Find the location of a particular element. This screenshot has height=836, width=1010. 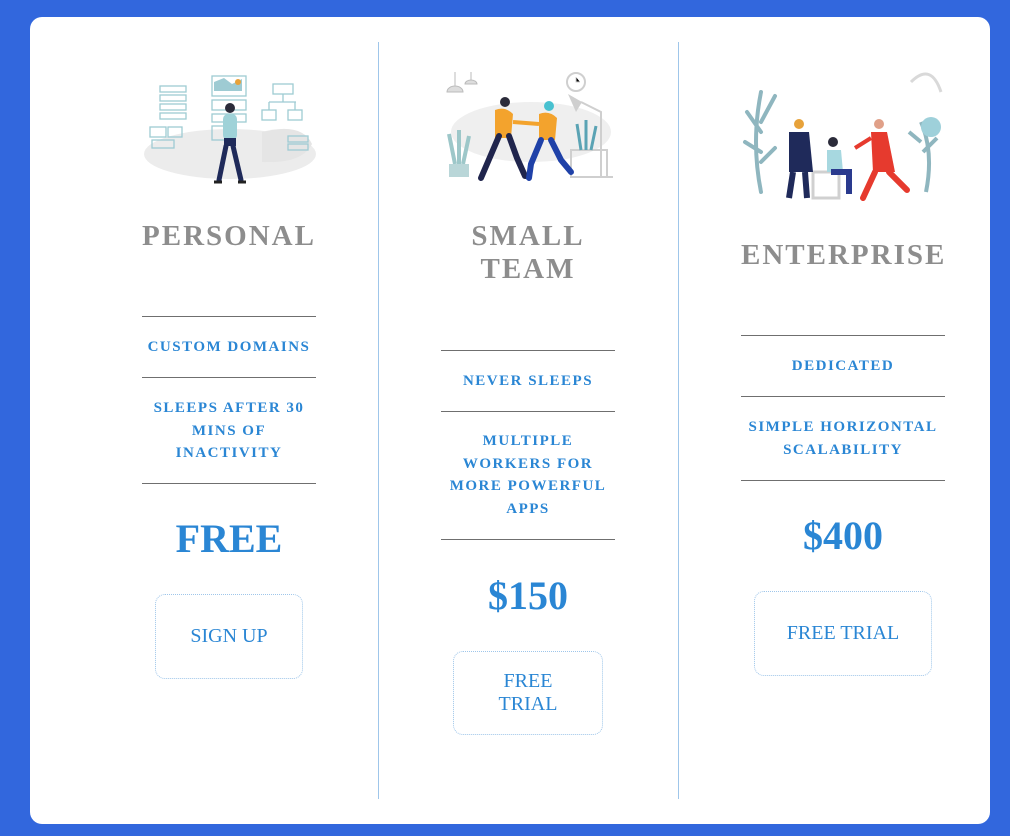

feature-item: SIMPLE HORIZONTAL SCALABILITY is located at coordinates (843, 438).